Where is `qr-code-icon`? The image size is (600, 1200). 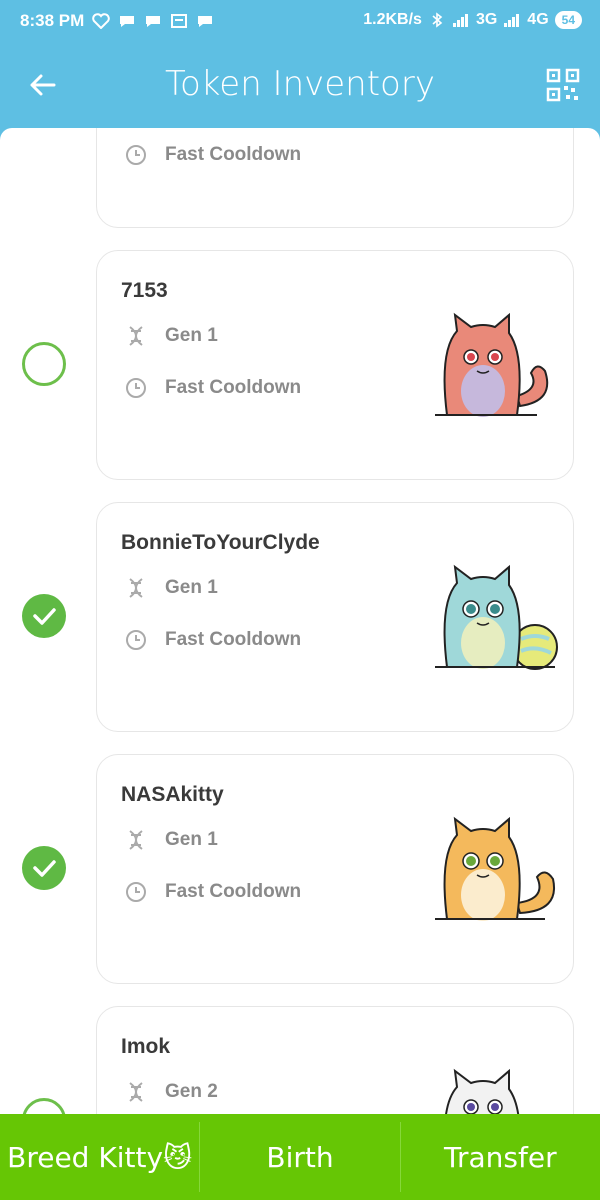 qr-code-icon is located at coordinates (563, 85).